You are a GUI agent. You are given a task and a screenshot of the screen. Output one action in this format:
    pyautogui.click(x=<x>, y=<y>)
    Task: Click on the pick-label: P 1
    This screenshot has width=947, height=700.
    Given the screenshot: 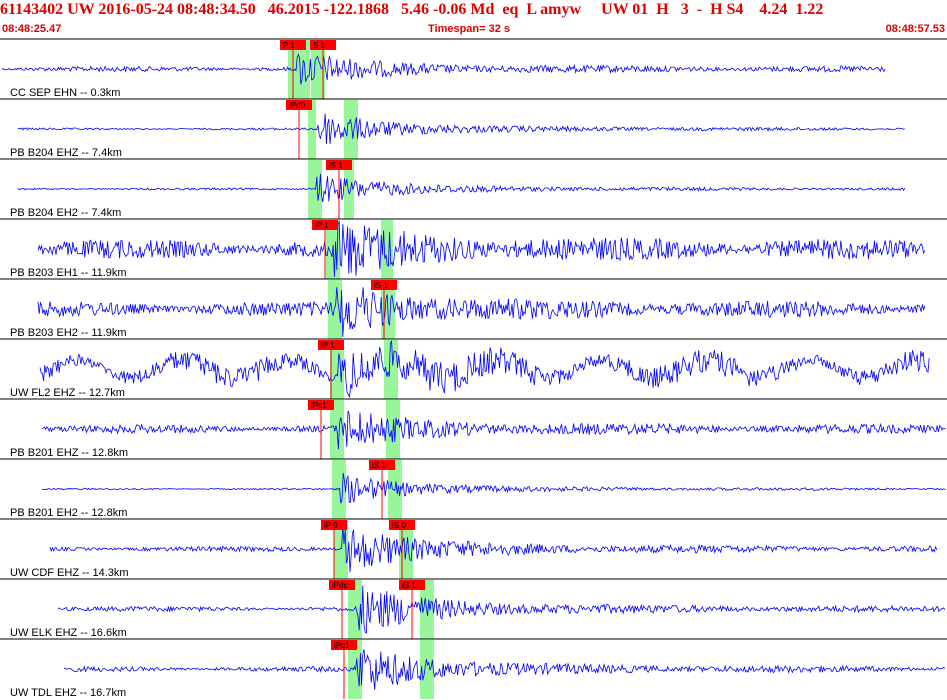 What is the action you would take?
    pyautogui.click(x=289, y=45)
    